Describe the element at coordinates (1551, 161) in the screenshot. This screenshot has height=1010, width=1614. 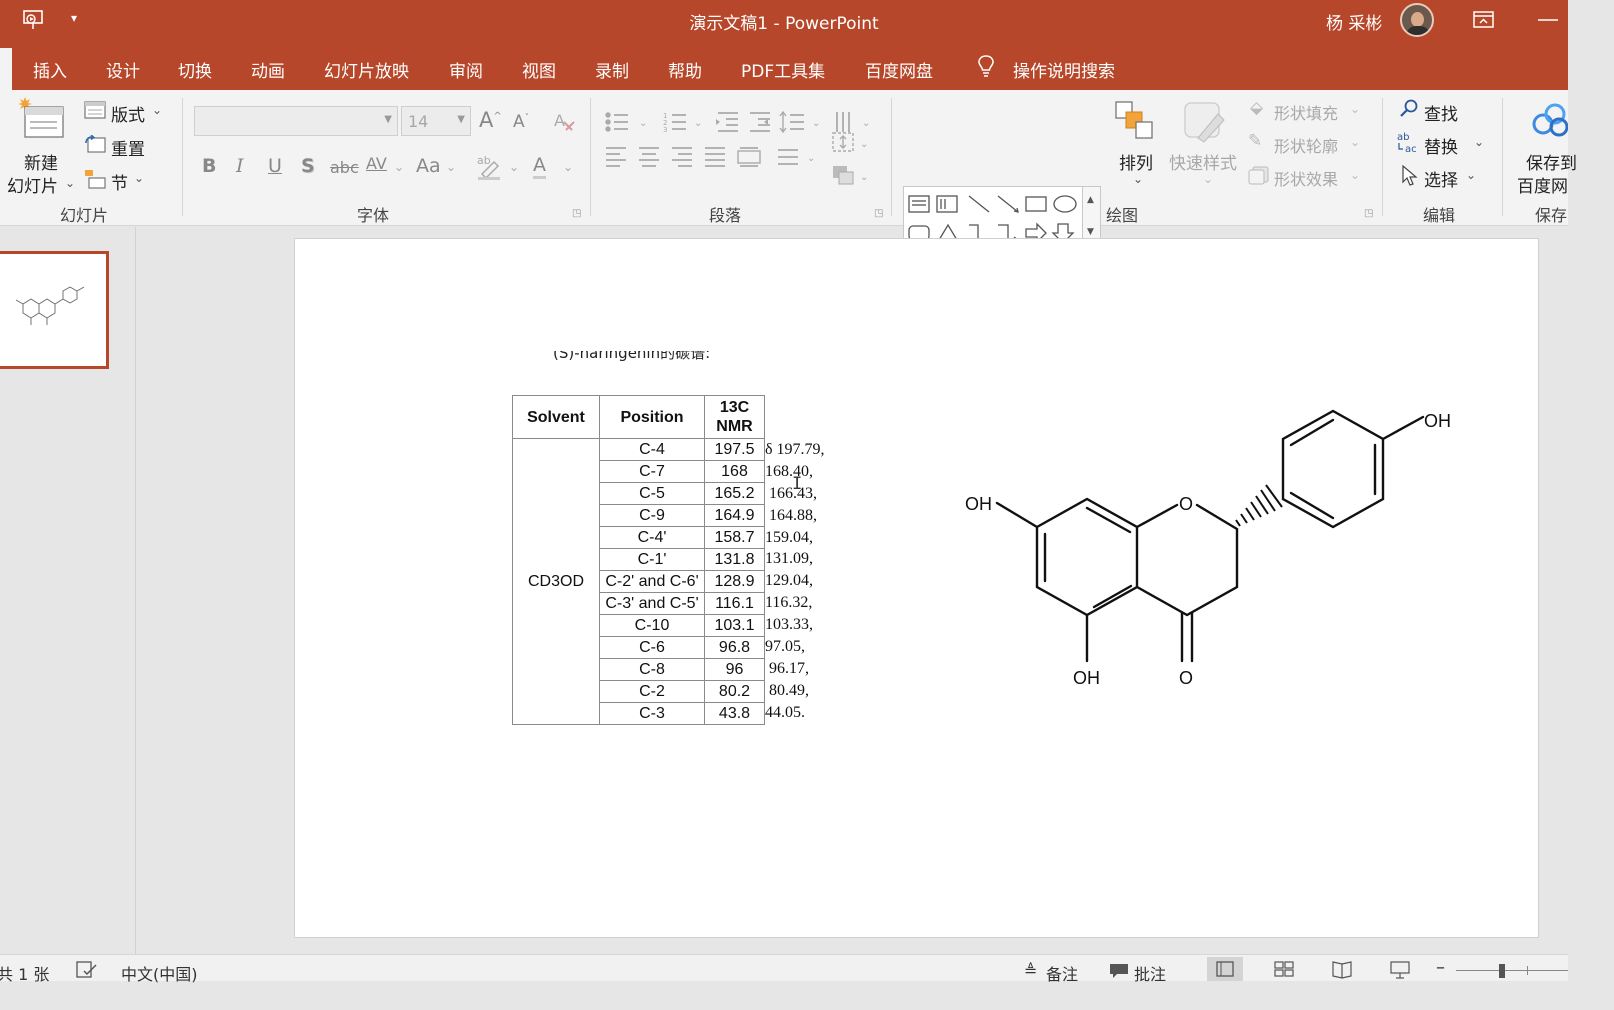
I see `save-to-baidu-label-1: 保存到` at that location.